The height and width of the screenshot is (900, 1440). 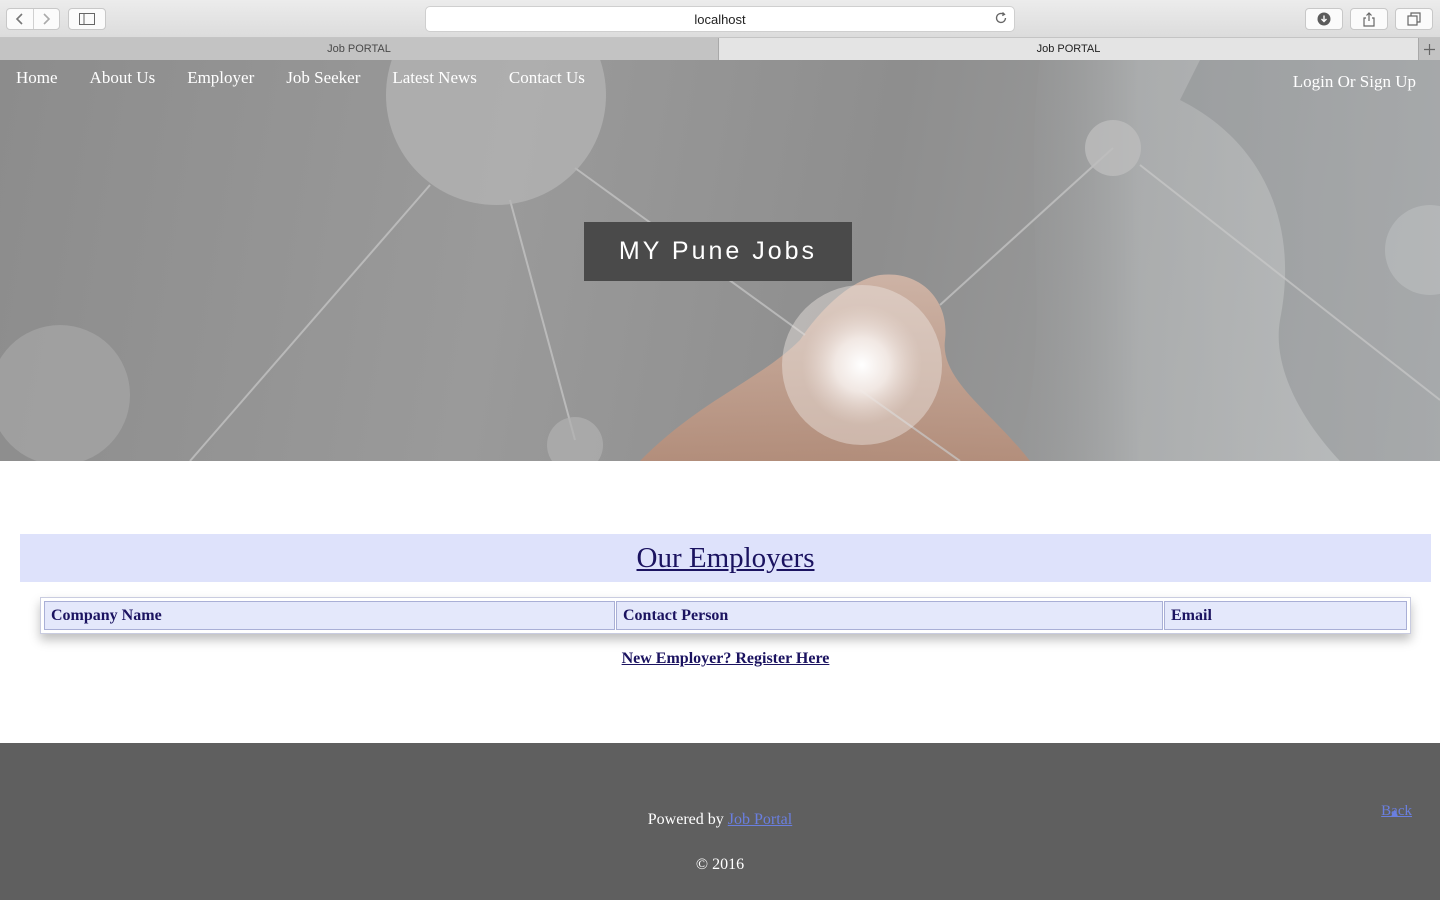 What do you see at coordinates (547, 78) in the screenshot?
I see `nav-contact-us: Contact Us` at bounding box center [547, 78].